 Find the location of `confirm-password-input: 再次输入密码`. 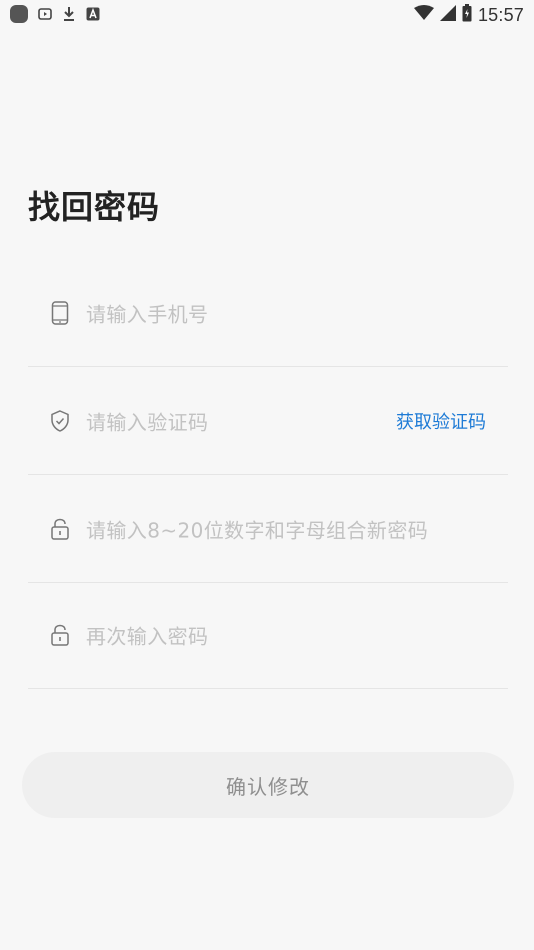

confirm-password-input: 再次输入密码 is located at coordinates (147, 635).